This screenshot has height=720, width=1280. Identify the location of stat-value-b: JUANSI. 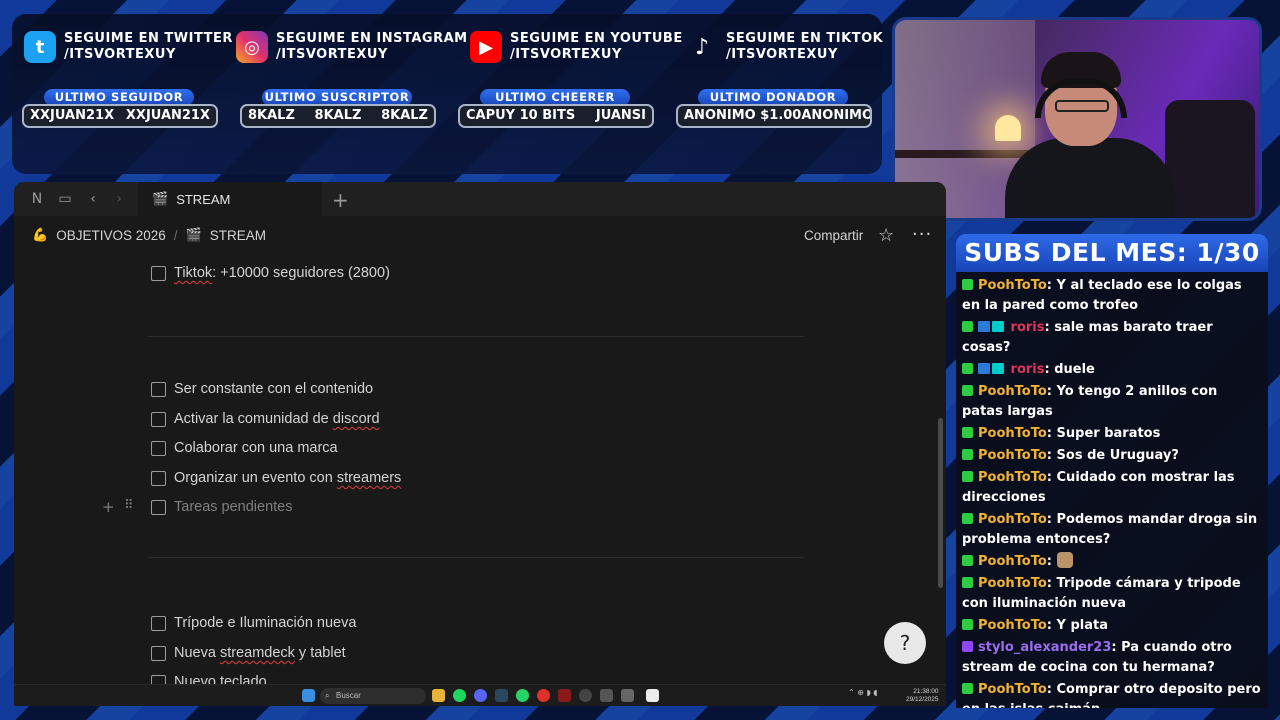
(620, 115).